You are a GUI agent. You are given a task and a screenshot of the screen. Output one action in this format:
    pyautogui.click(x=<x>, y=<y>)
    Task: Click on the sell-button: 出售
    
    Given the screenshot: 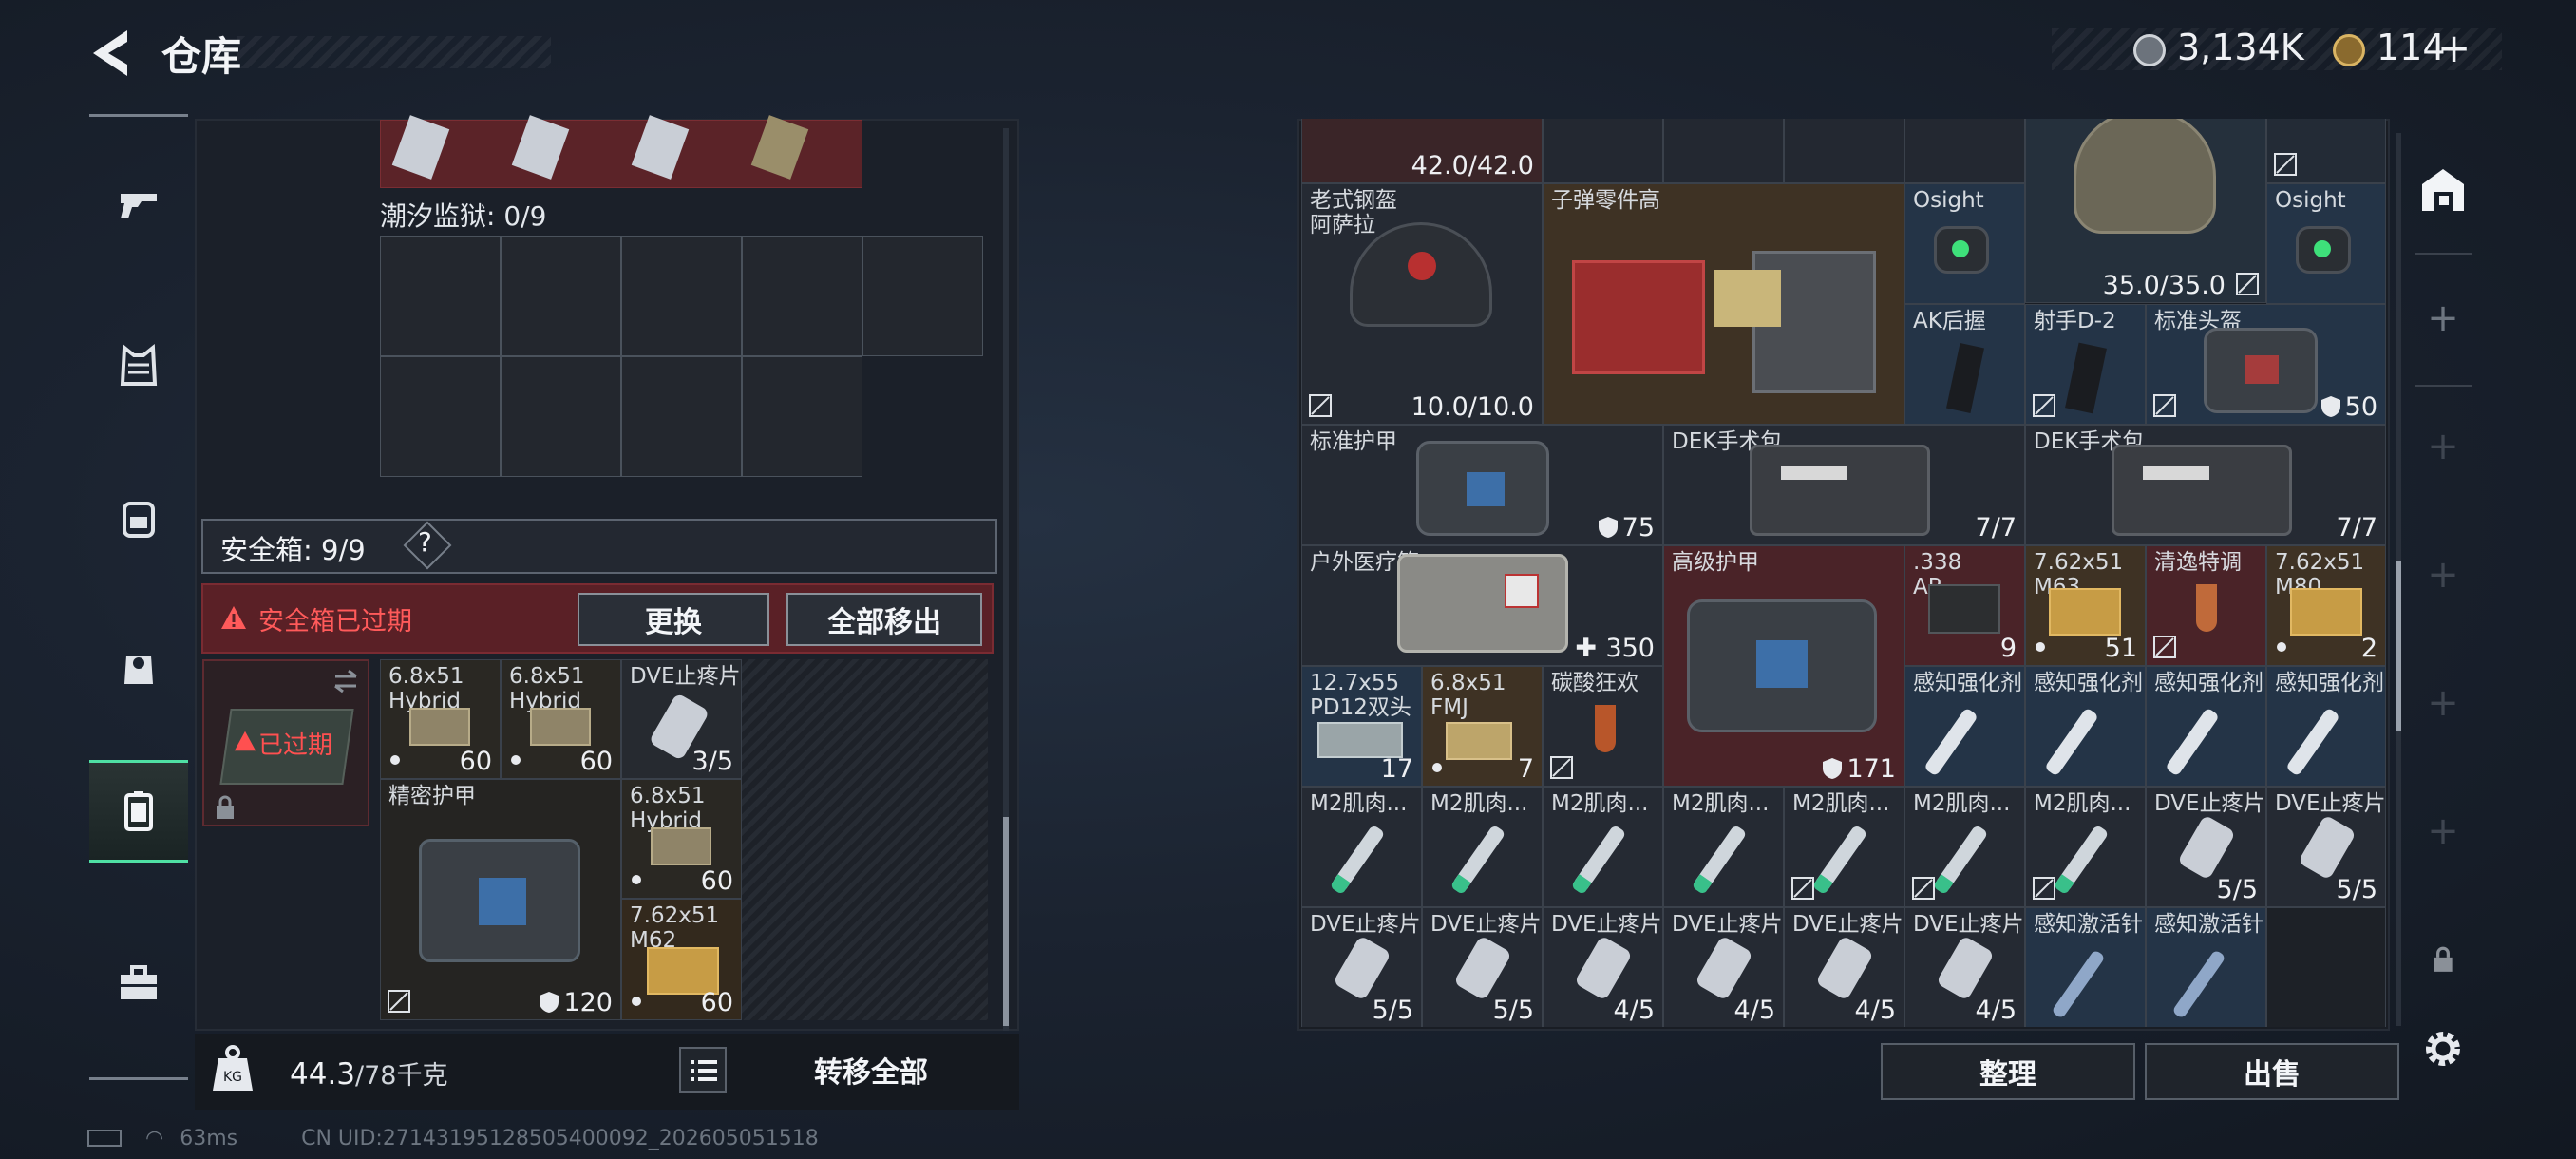 What is the action you would take?
    pyautogui.click(x=2272, y=1071)
    